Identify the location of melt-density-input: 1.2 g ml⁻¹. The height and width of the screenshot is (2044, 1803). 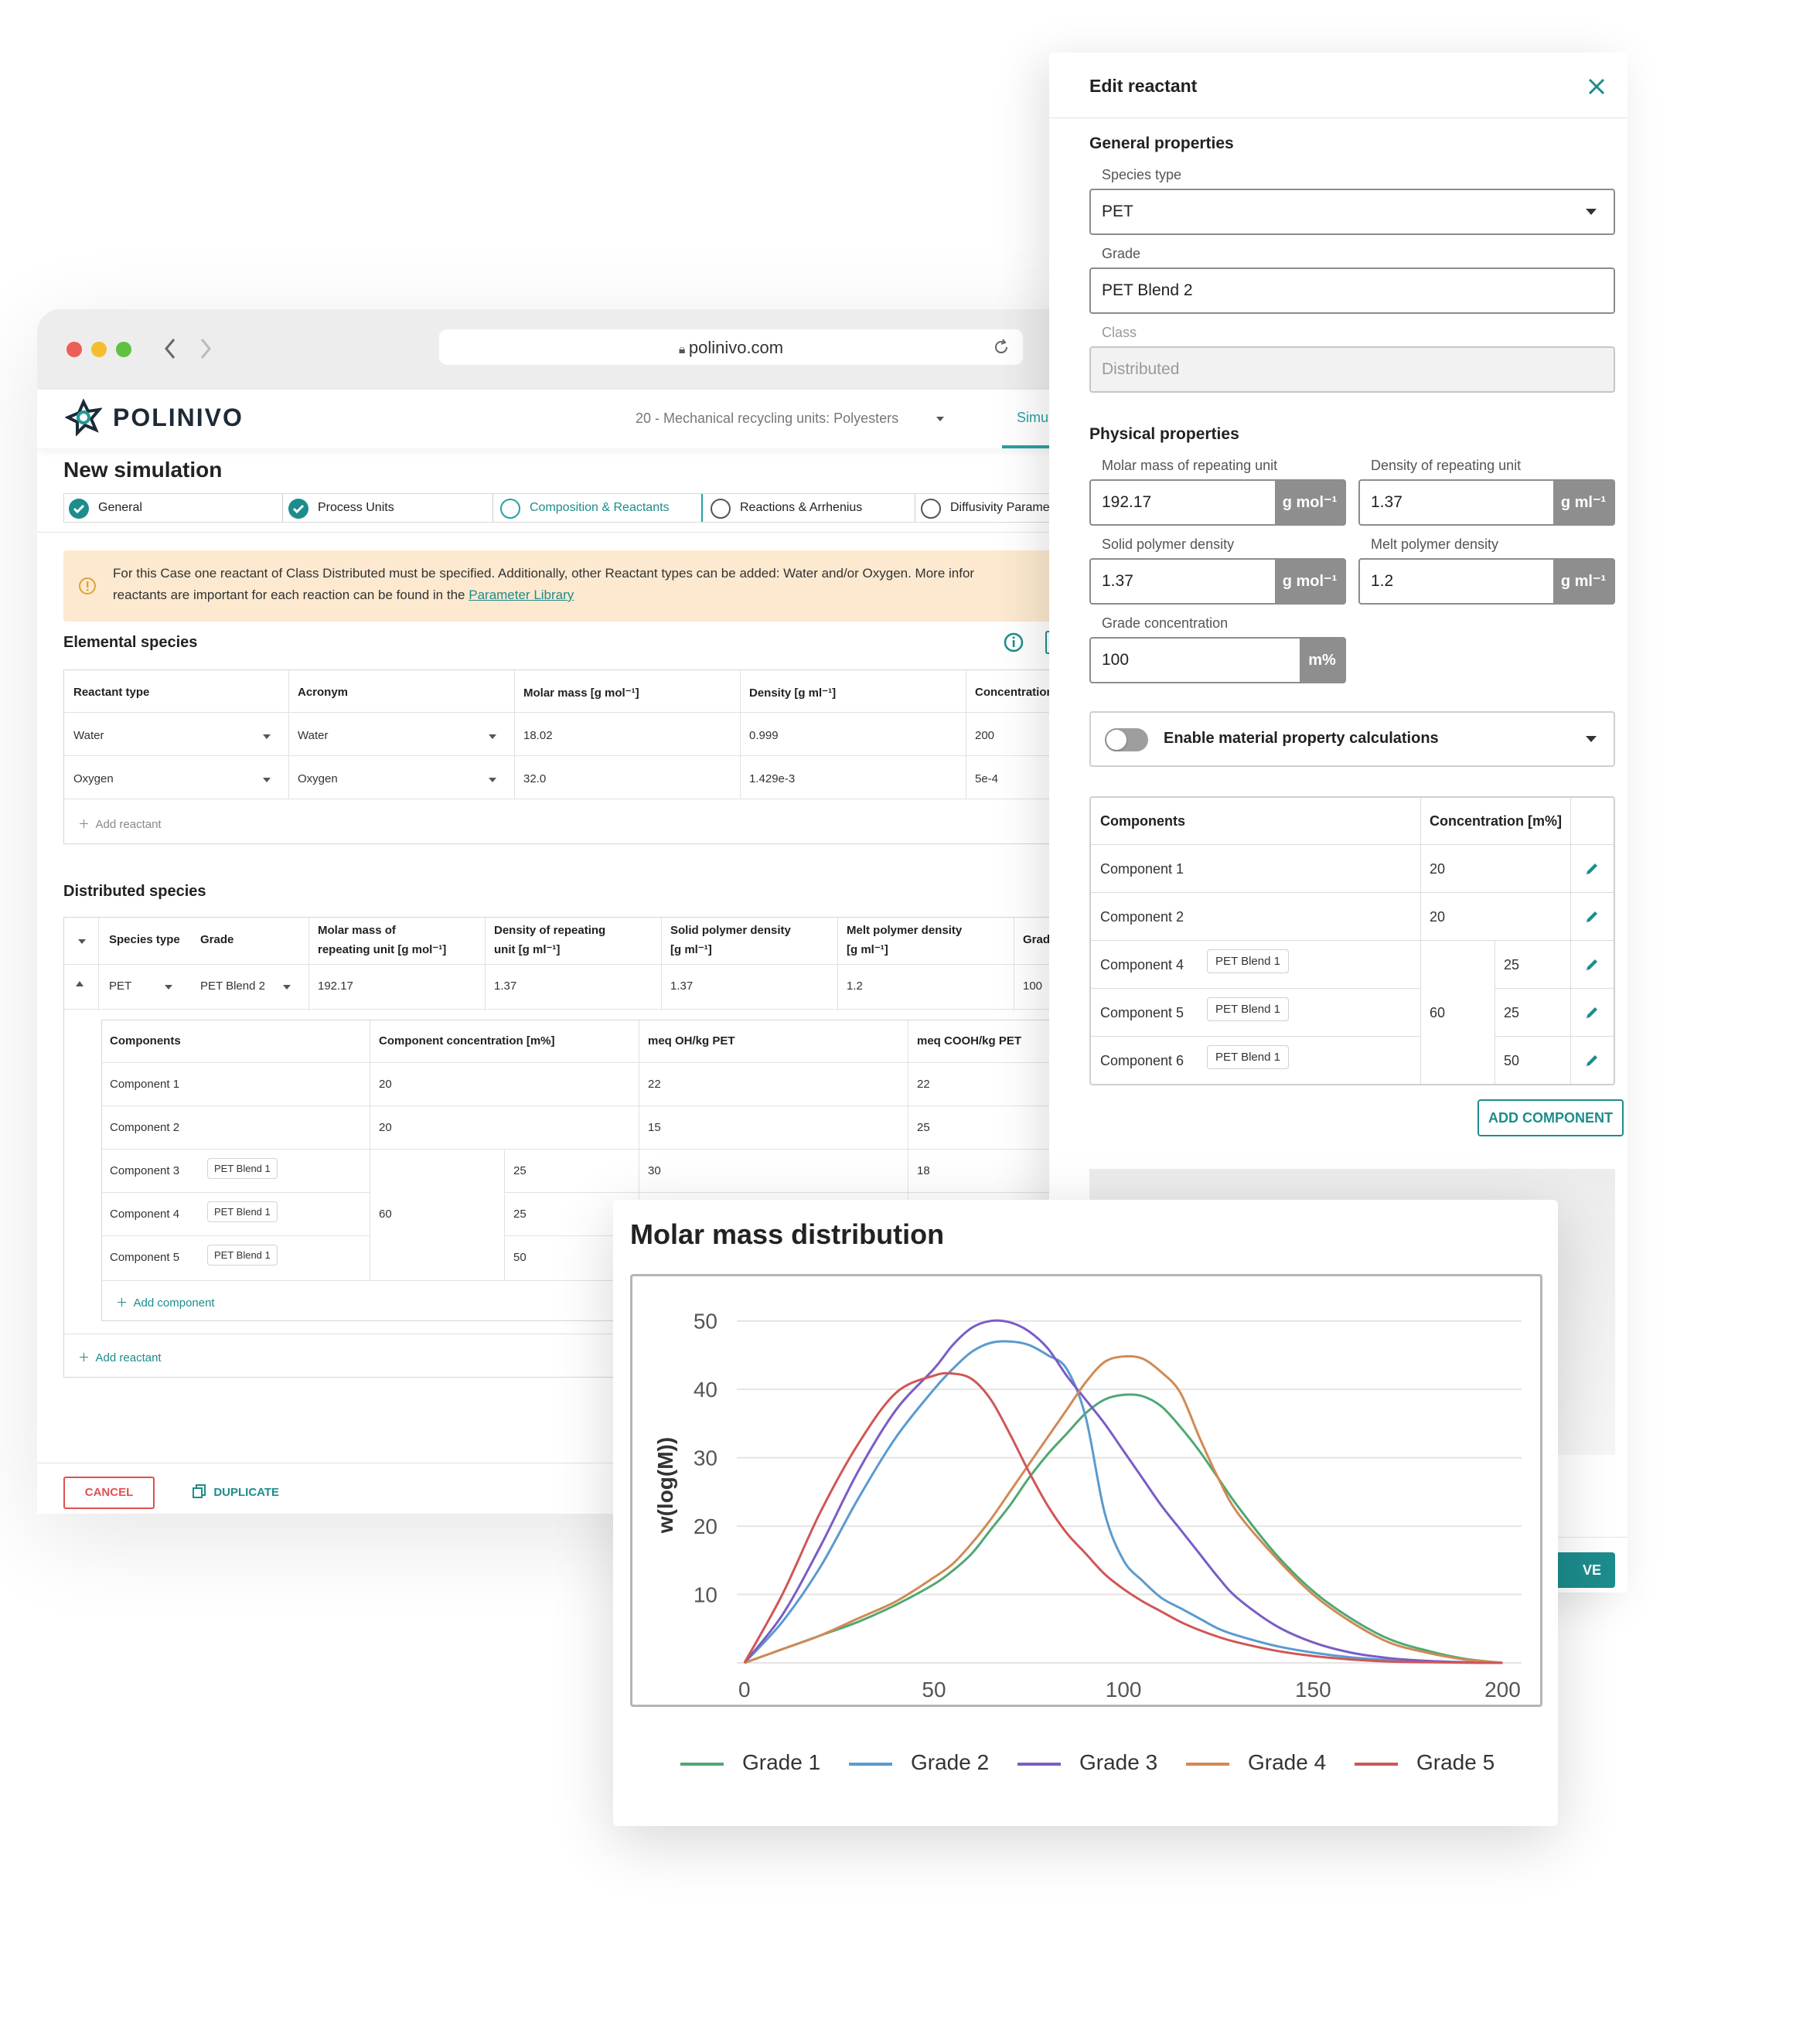
(1486, 581).